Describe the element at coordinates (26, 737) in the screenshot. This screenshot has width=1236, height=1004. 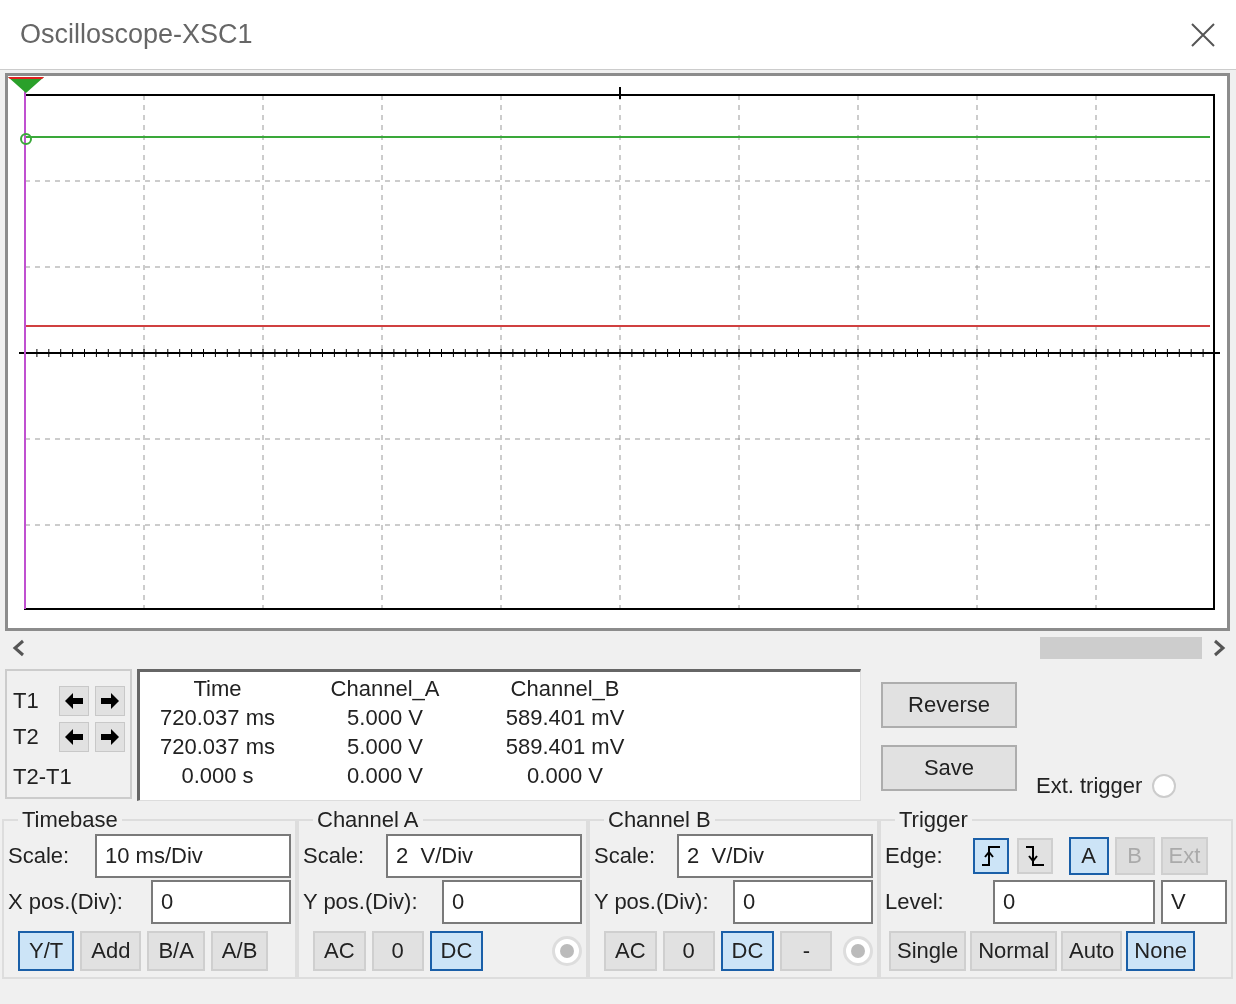
I see `cursor-label: T2` at that location.